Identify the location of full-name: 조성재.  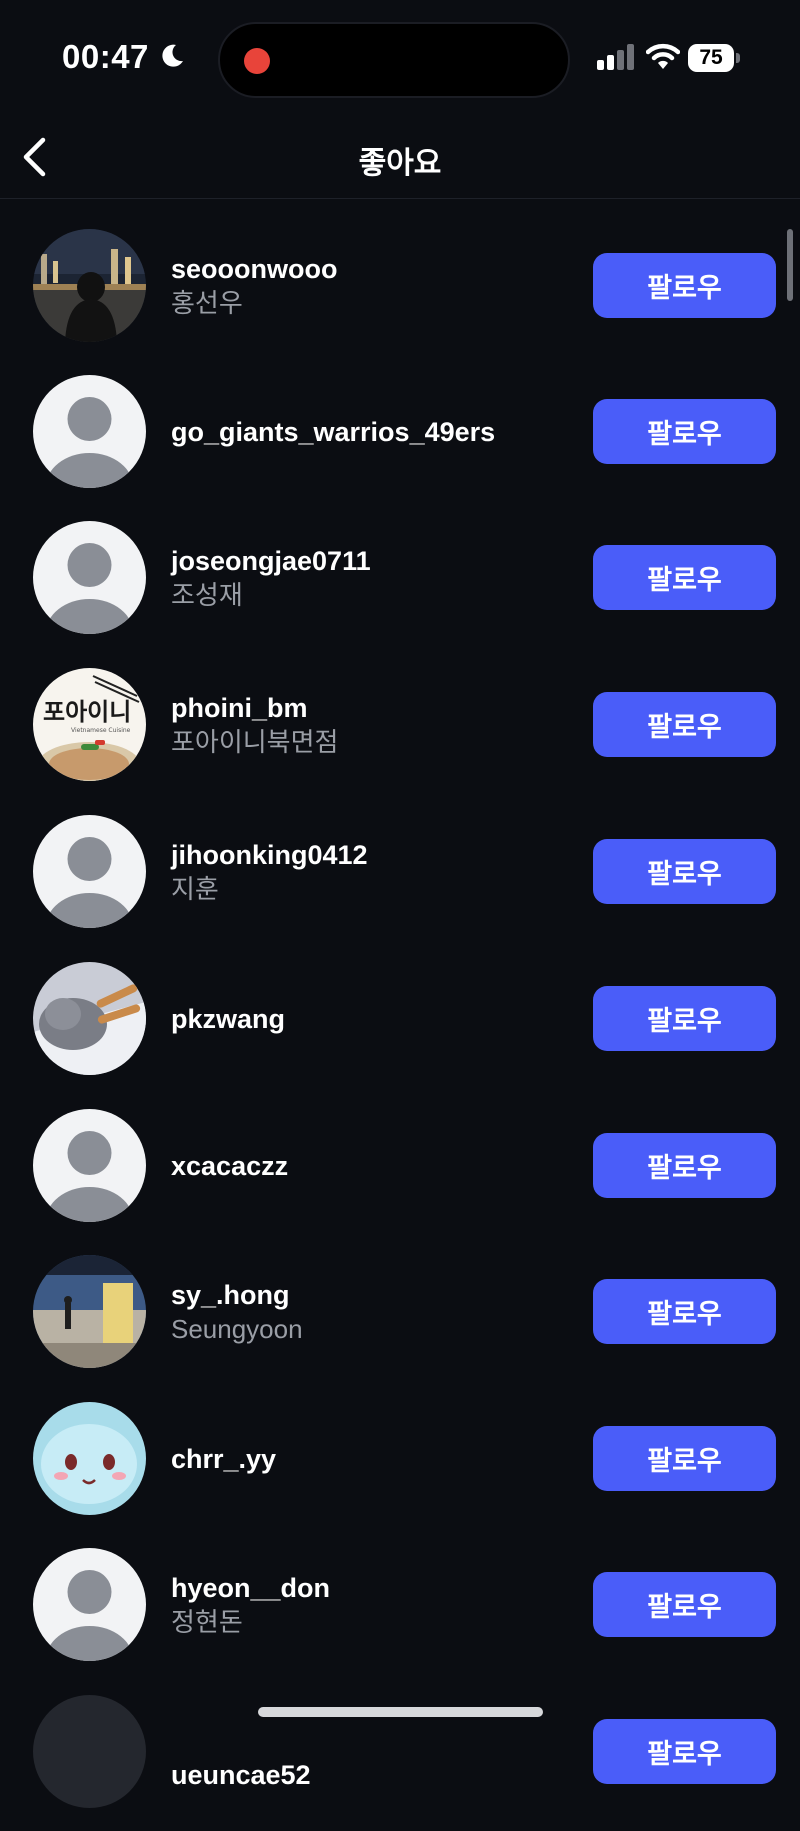
(207, 594).